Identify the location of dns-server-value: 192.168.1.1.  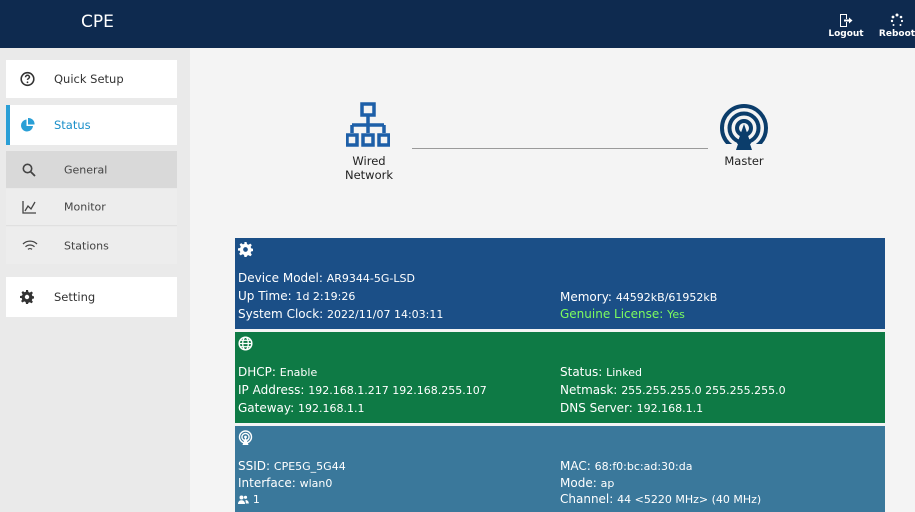
(670, 408).